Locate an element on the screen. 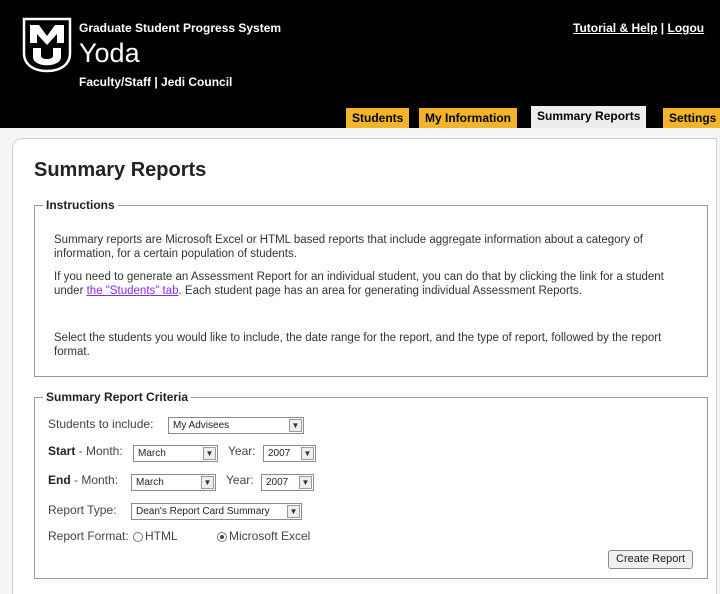 The width and height of the screenshot is (720, 594). report-type-select: Dean's Report Card Summary ▼ is located at coordinates (216, 511).